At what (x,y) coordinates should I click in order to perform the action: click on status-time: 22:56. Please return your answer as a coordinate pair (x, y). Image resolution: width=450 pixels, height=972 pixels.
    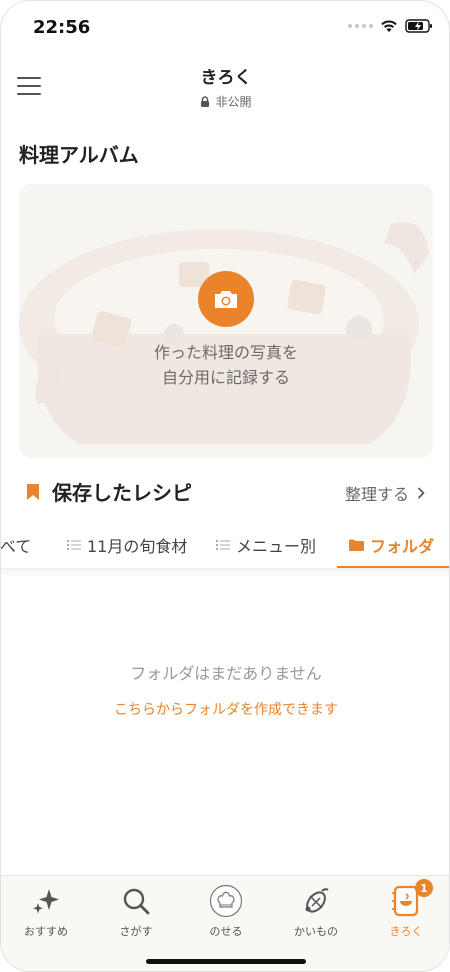
    Looking at the image, I should click on (62, 27).